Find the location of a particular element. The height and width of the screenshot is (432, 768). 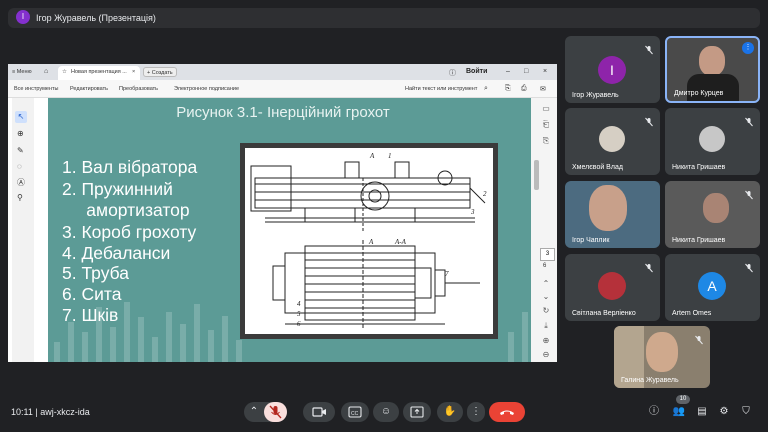

chat-icon: ▤ is located at coordinates (702, 411).